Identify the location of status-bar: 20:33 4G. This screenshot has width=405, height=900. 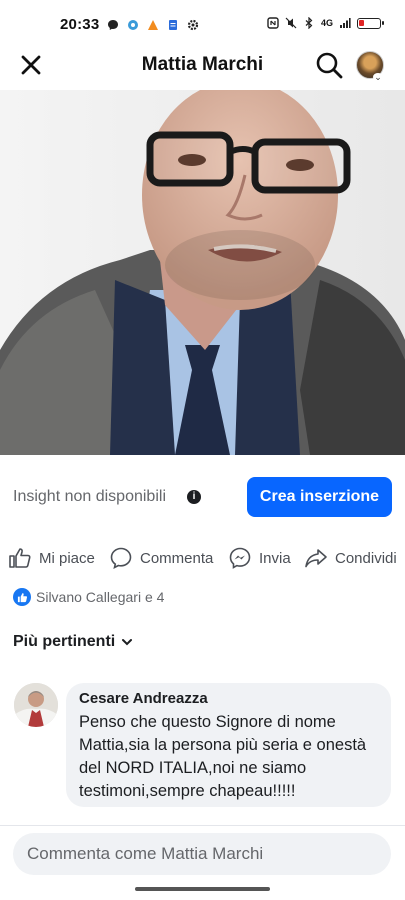
(202, 20).